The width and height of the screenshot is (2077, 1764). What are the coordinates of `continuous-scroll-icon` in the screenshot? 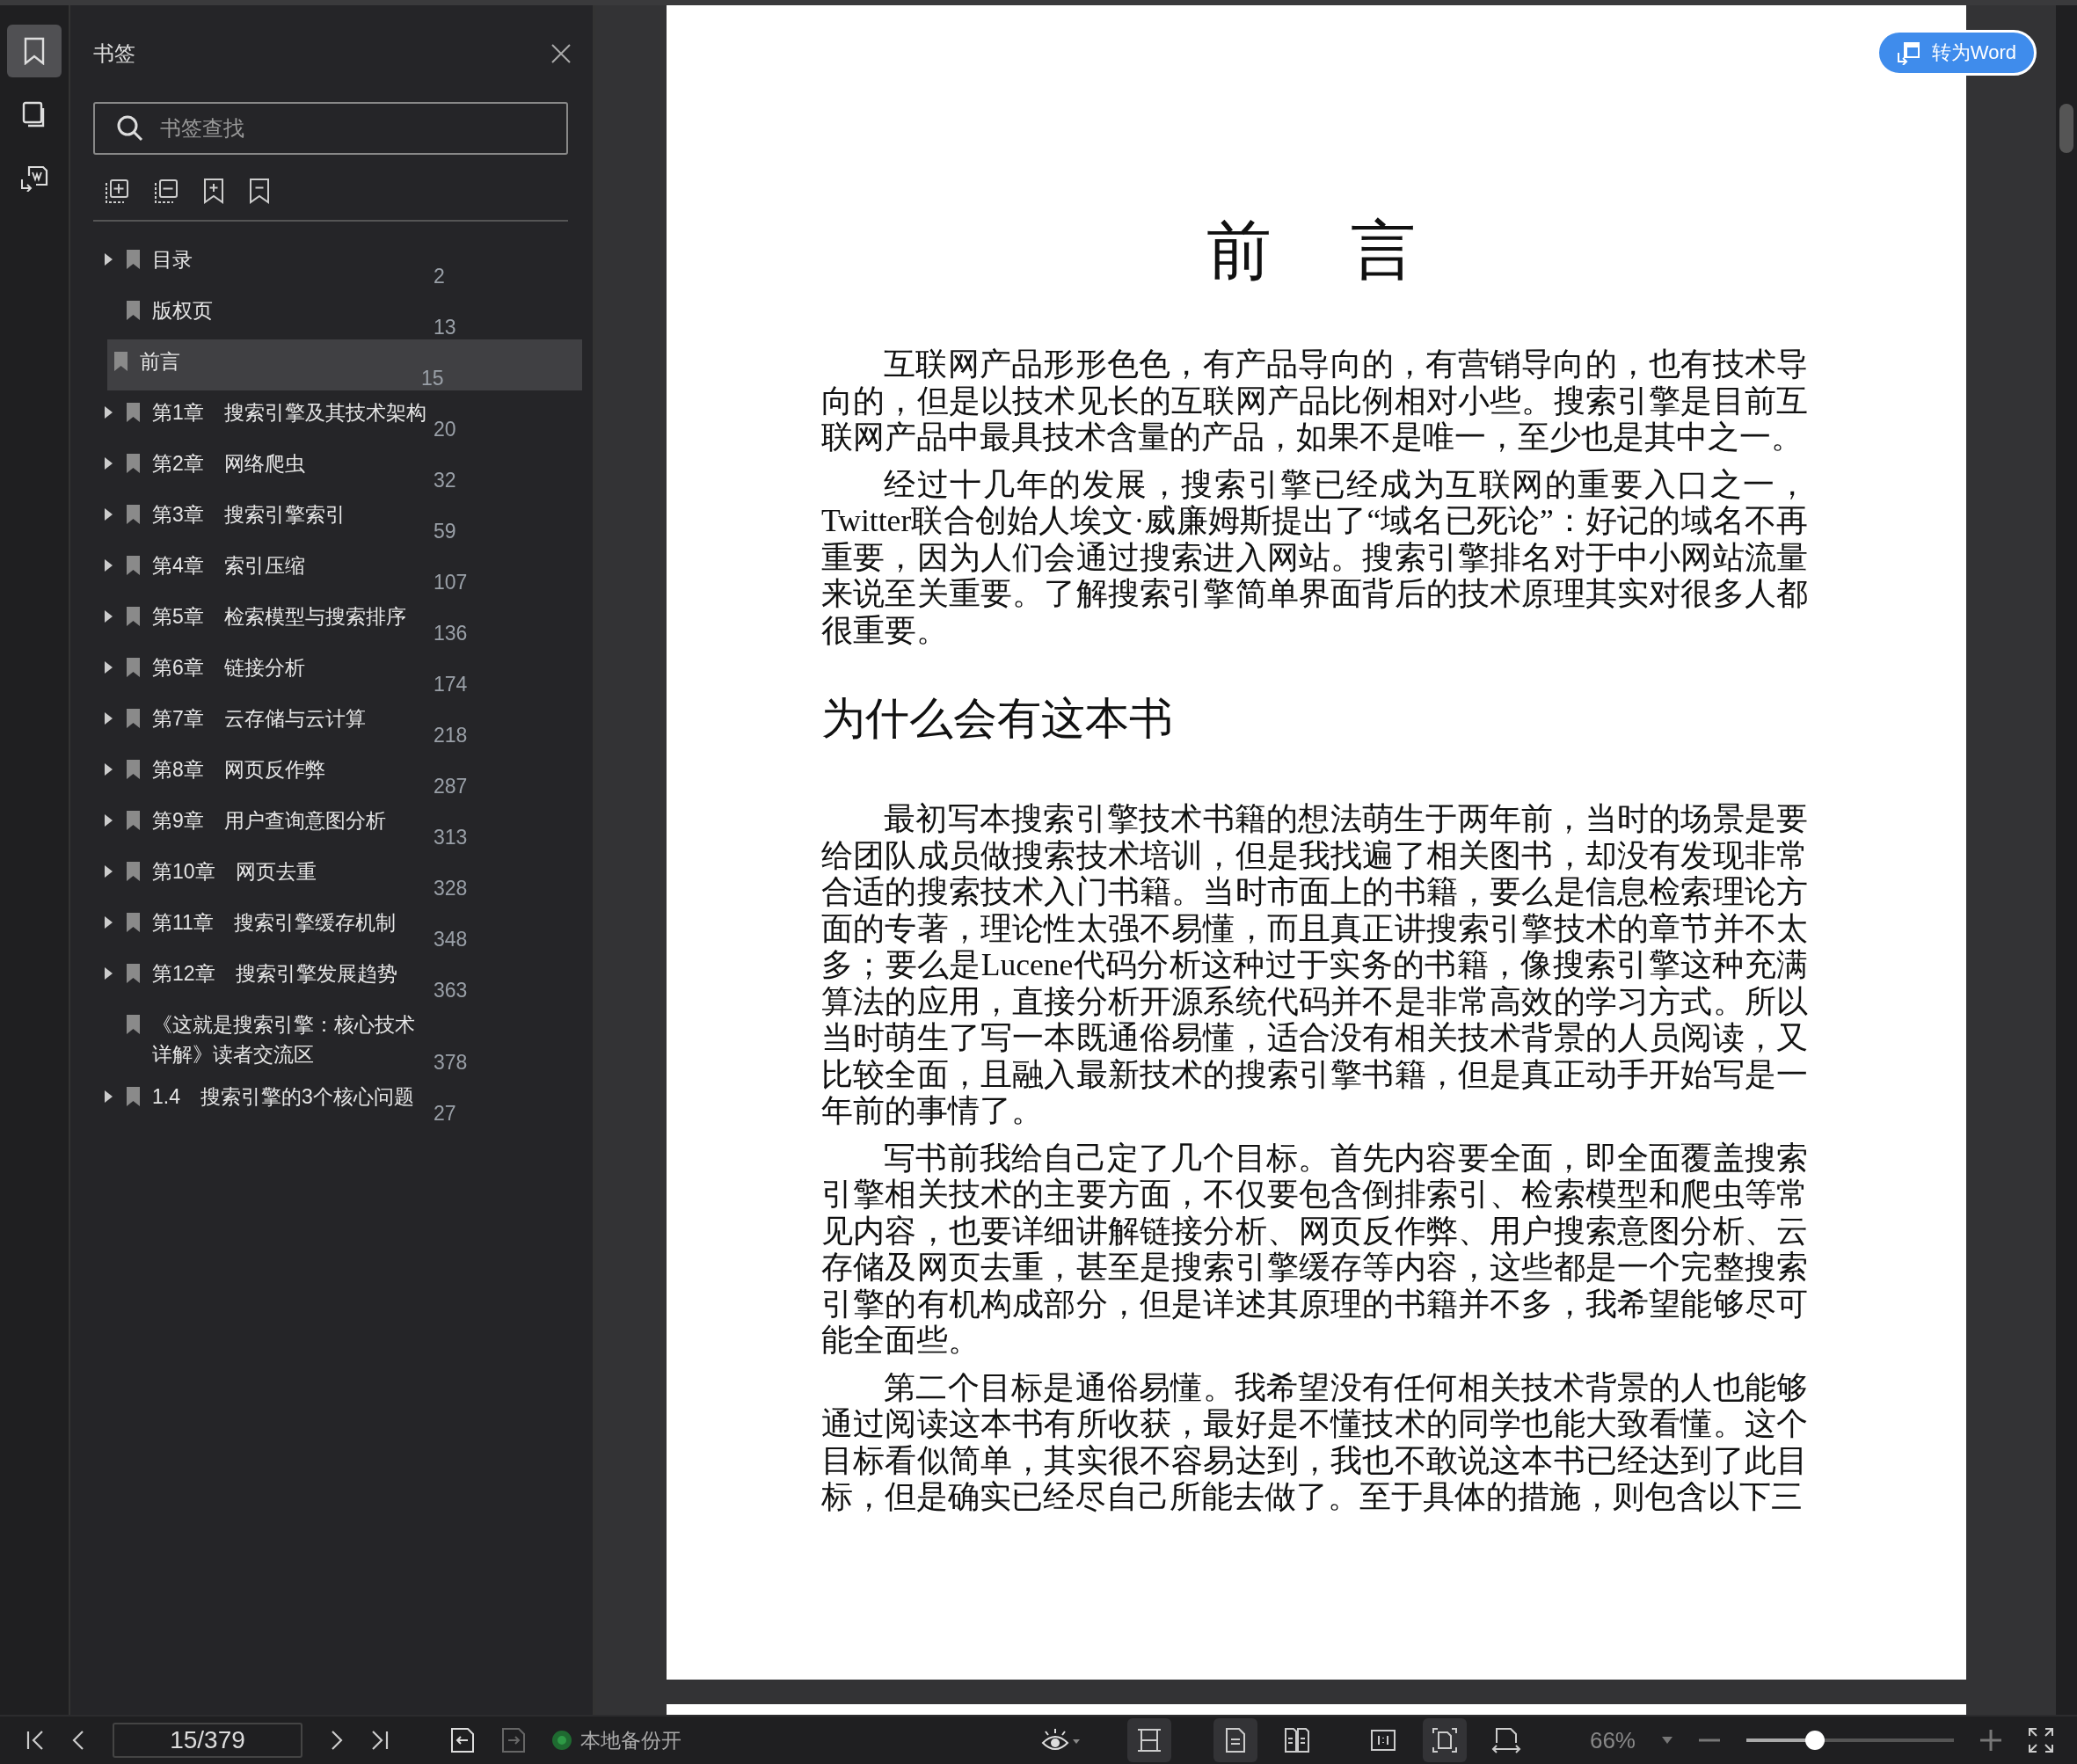 It's located at (1148, 1740).